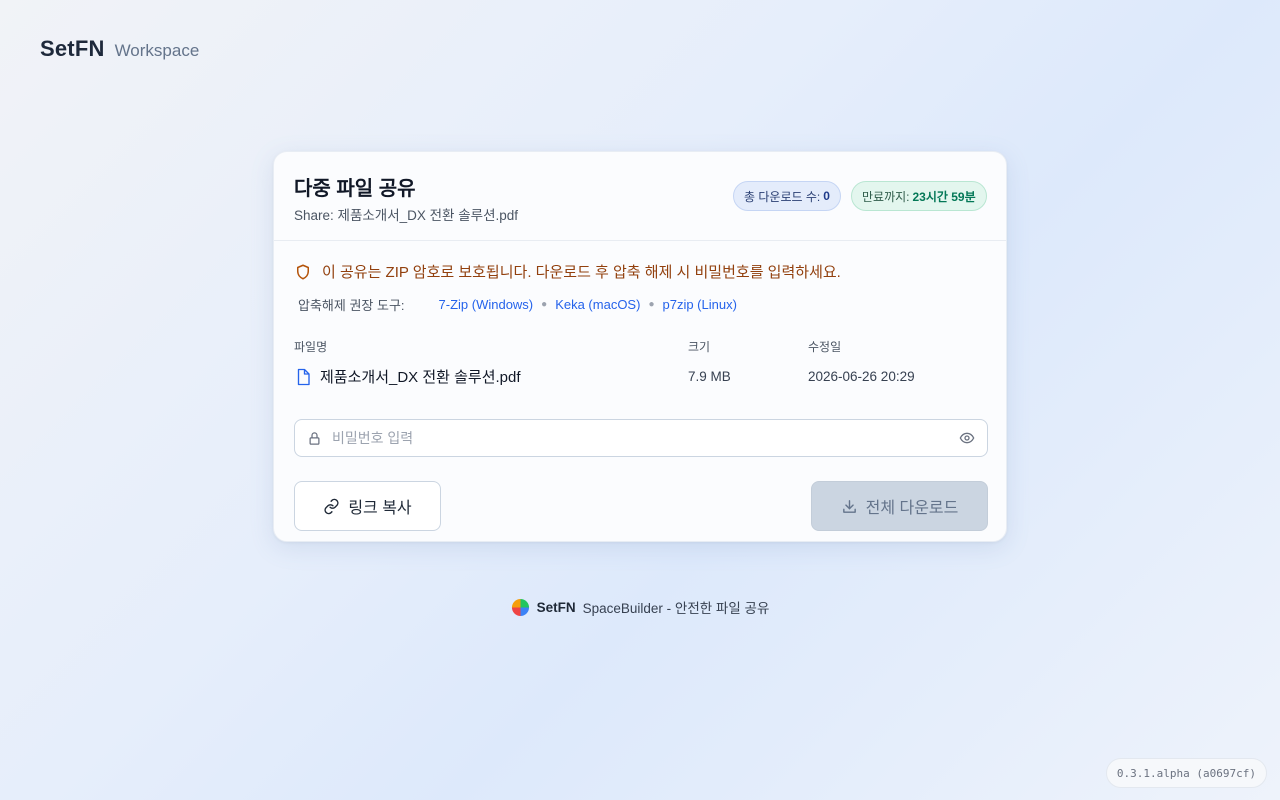  I want to click on expiry-value: 23시간 59분, so click(944, 196).